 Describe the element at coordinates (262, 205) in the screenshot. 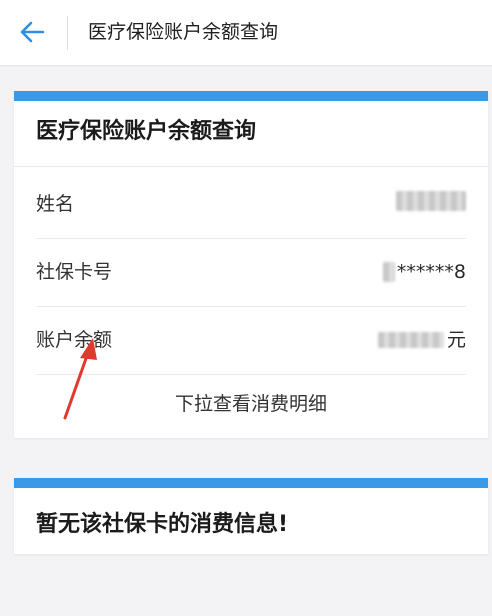

I see `name-row: 姓名` at that location.